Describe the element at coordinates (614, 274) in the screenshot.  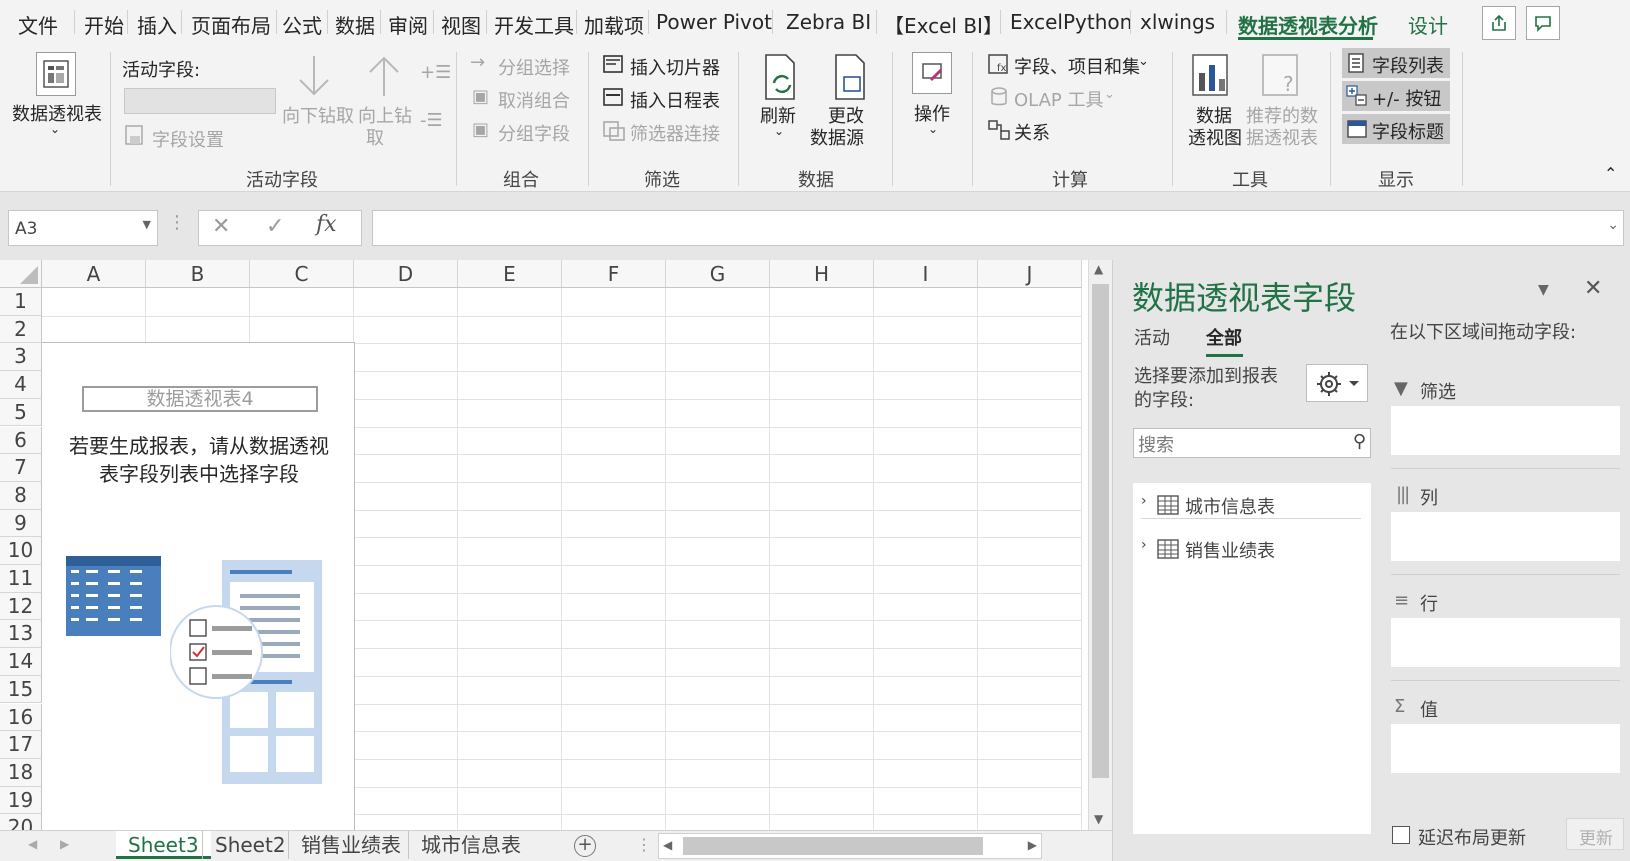
I see `column-header: F` at that location.